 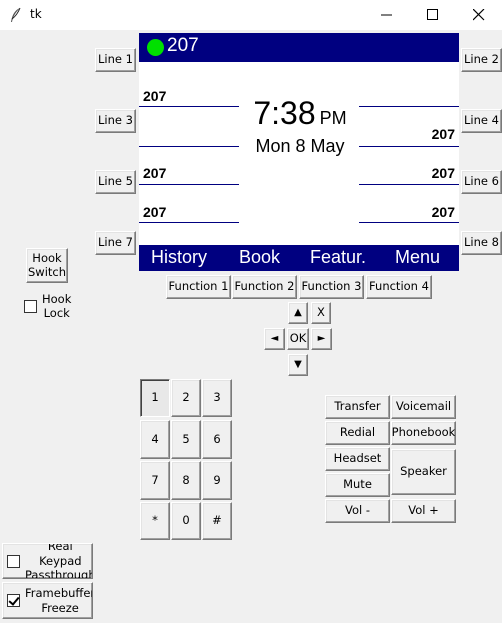 I want to click on nav-up-button: ▲, so click(x=298, y=313).